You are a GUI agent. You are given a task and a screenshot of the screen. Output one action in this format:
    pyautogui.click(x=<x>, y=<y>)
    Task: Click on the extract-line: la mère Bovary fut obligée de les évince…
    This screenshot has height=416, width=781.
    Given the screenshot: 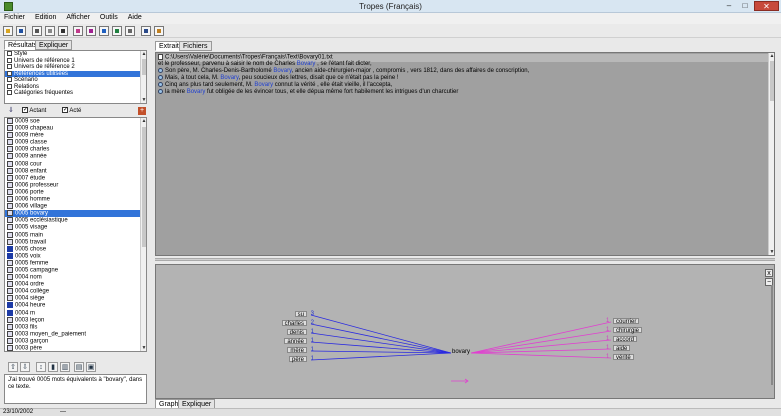 What is the action you would take?
    pyautogui.click(x=308, y=92)
    